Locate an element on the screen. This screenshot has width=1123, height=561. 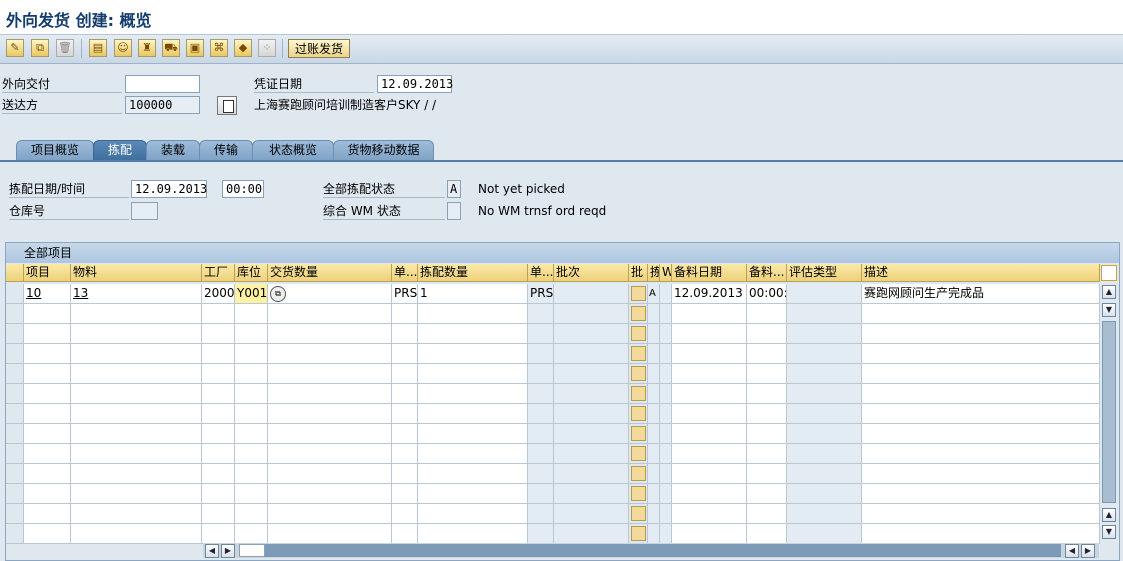
column-header-delivery-qty: 交货数量 is located at coordinates (330, 273).